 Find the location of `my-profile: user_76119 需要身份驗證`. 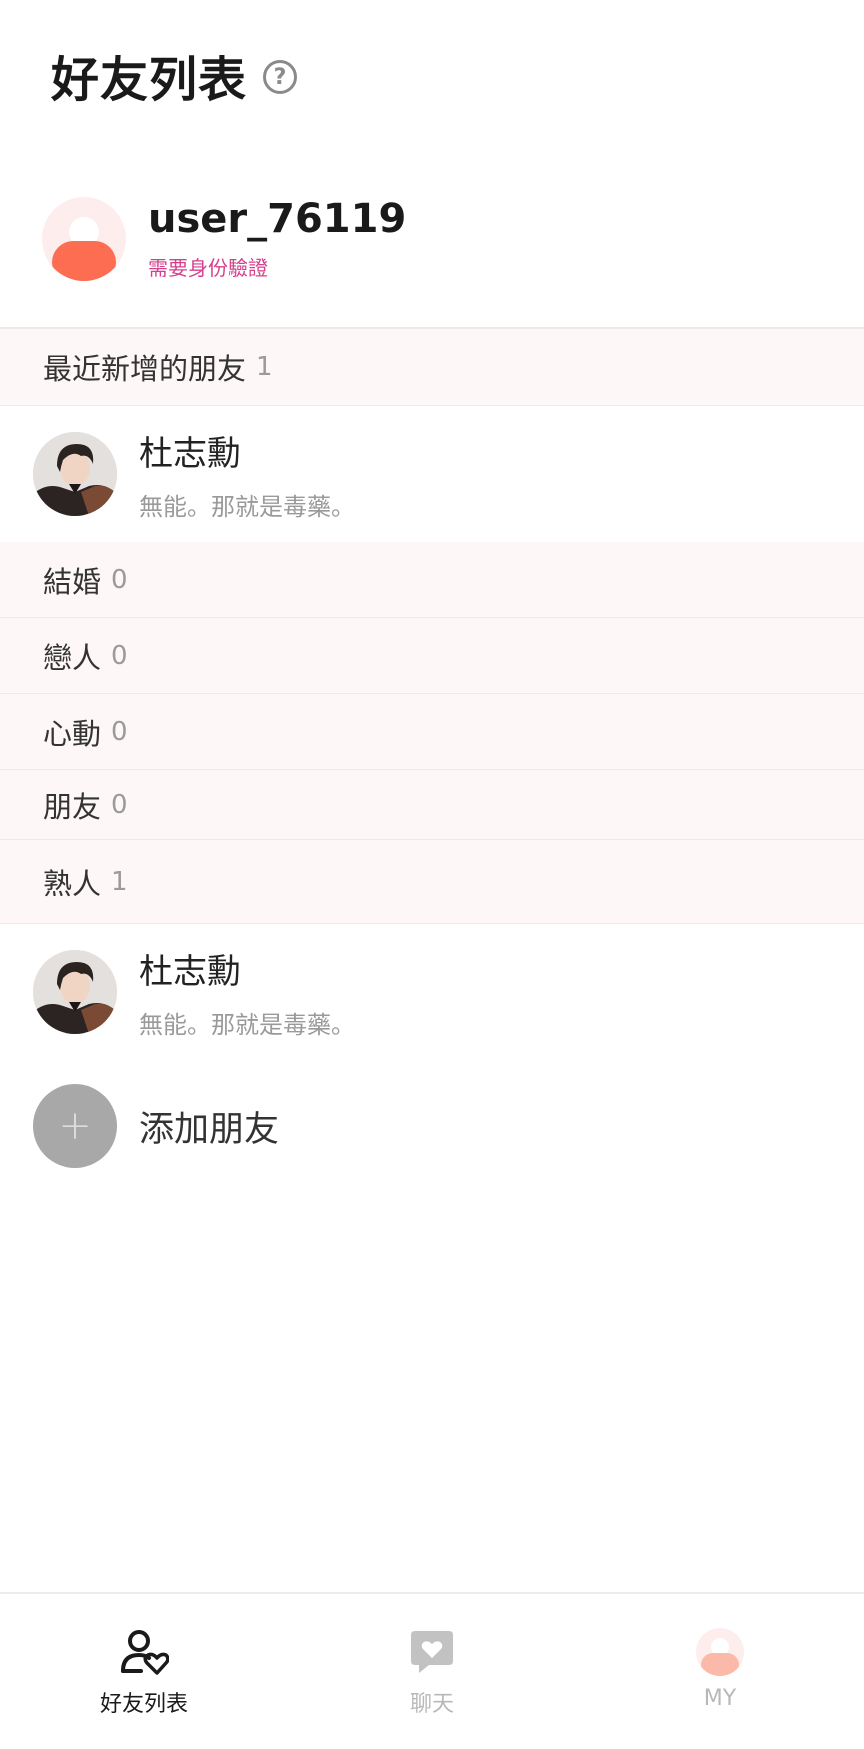

my-profile: user_76119 需要身份驗證 is located at coordinates (224, 238).